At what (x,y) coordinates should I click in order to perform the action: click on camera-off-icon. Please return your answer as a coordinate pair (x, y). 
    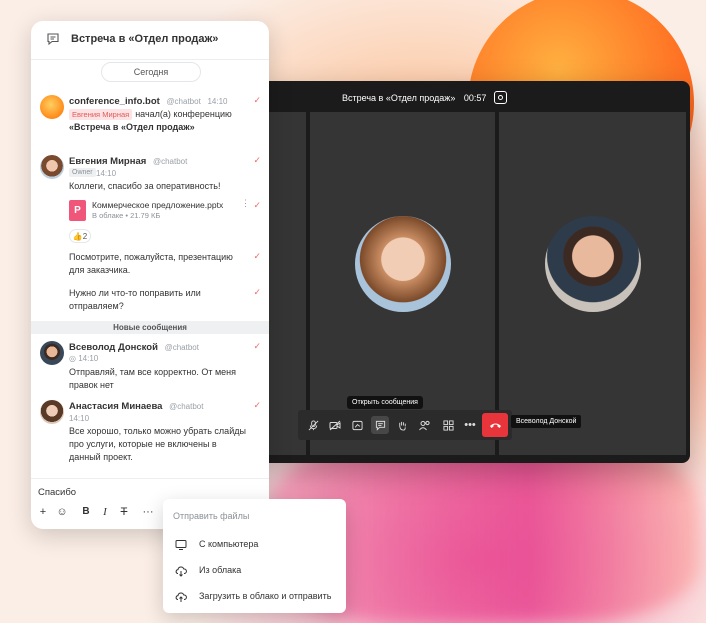
    Looking at the image, I should click on (335, 425).